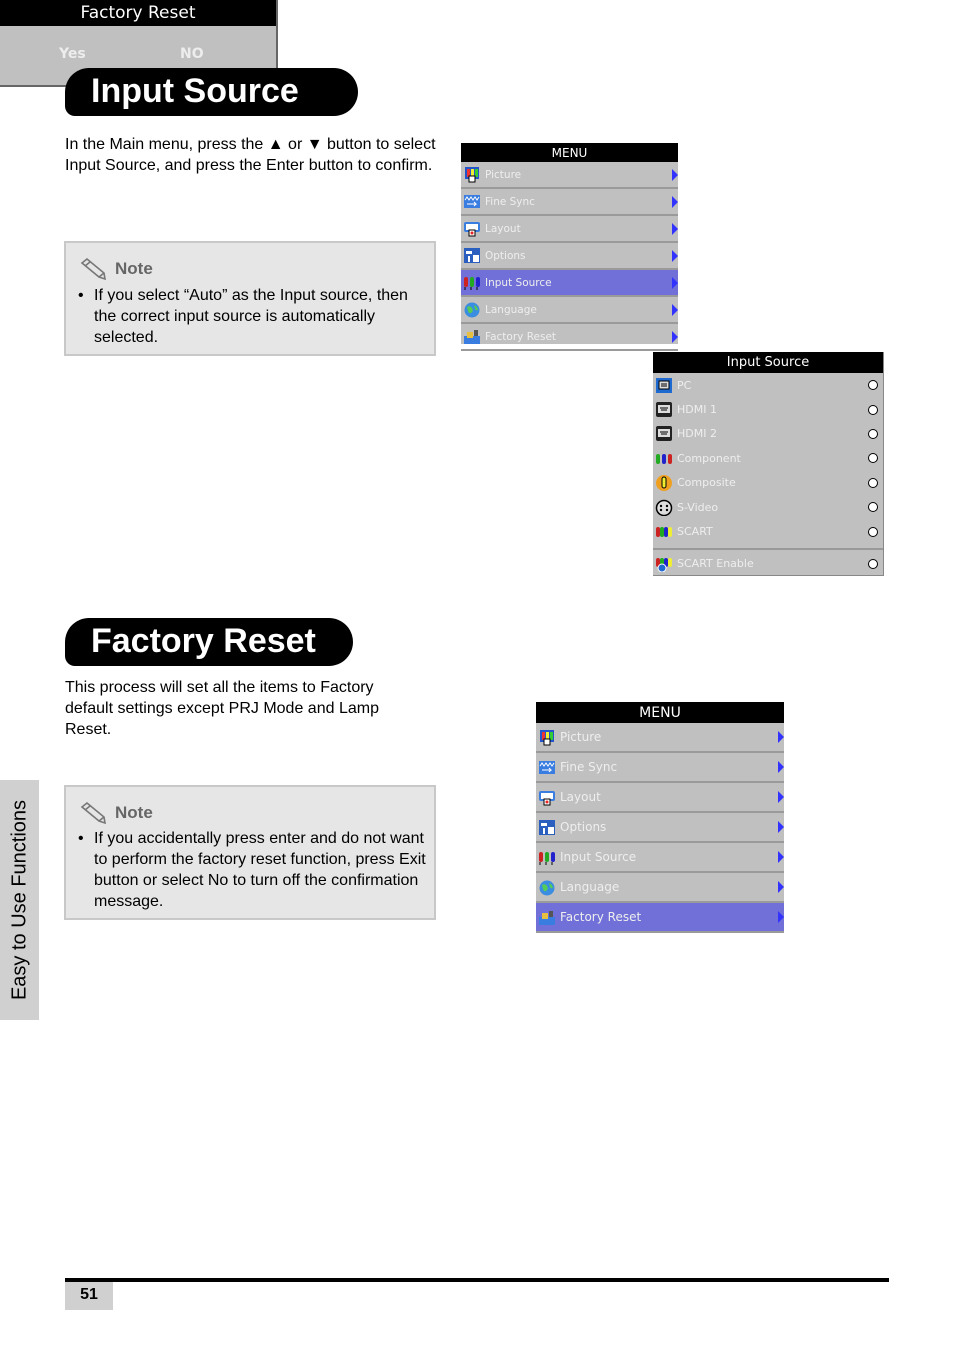 The width and height of the screenshot is (954, 1356). Describe the element at coordinates (477, 1280) in the screenshot. I see `footer-rule` at that location.